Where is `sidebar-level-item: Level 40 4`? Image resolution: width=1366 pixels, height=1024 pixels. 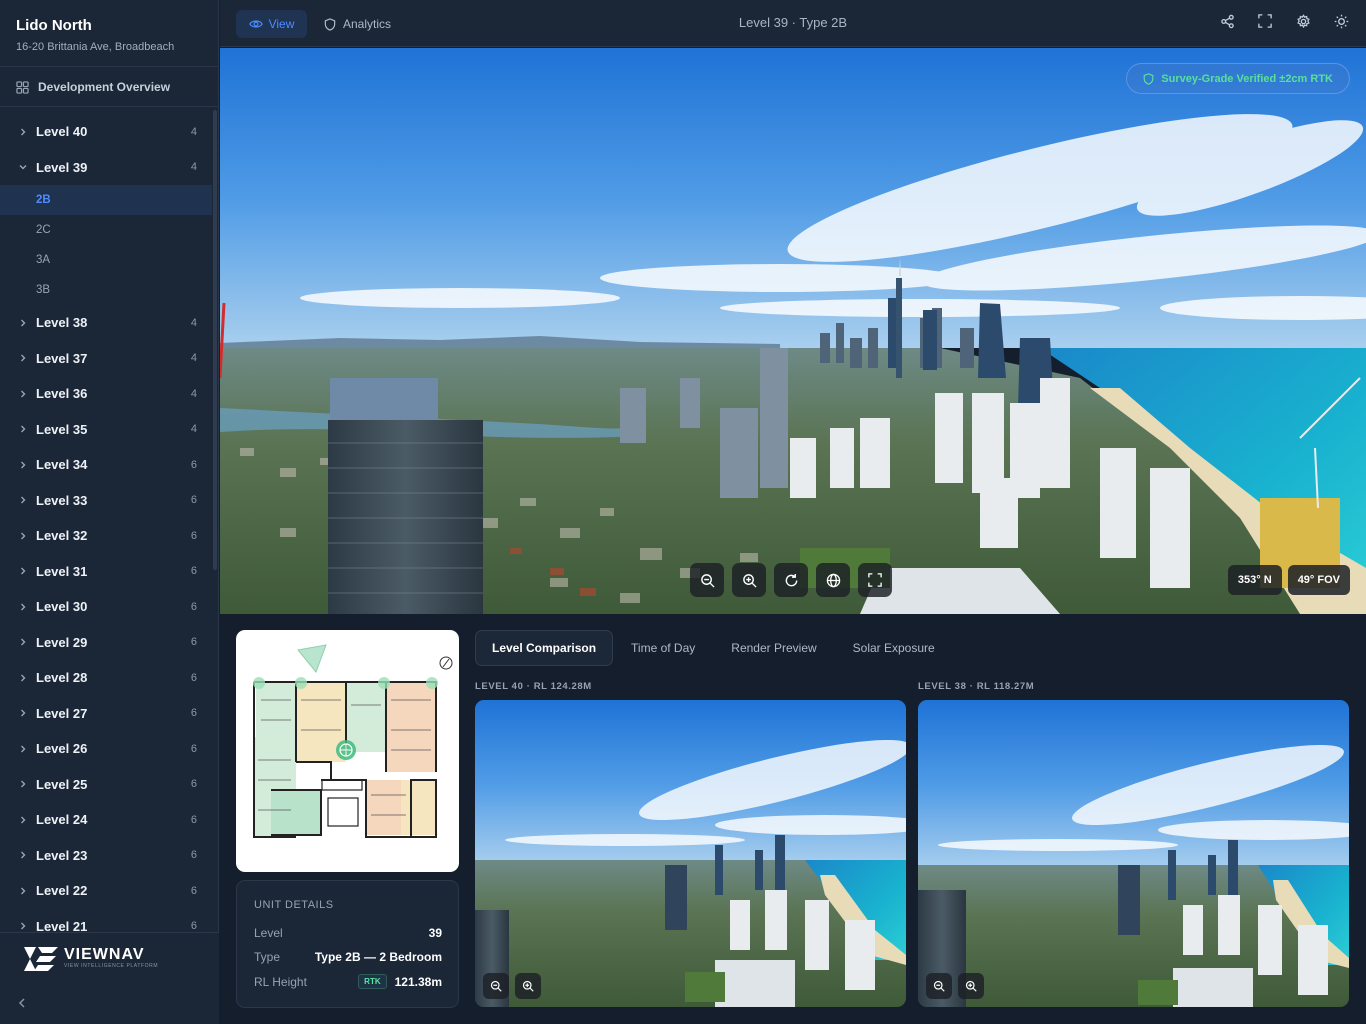
sidebar-level-item: Level 40 4 is located at coordinates (106, 132).